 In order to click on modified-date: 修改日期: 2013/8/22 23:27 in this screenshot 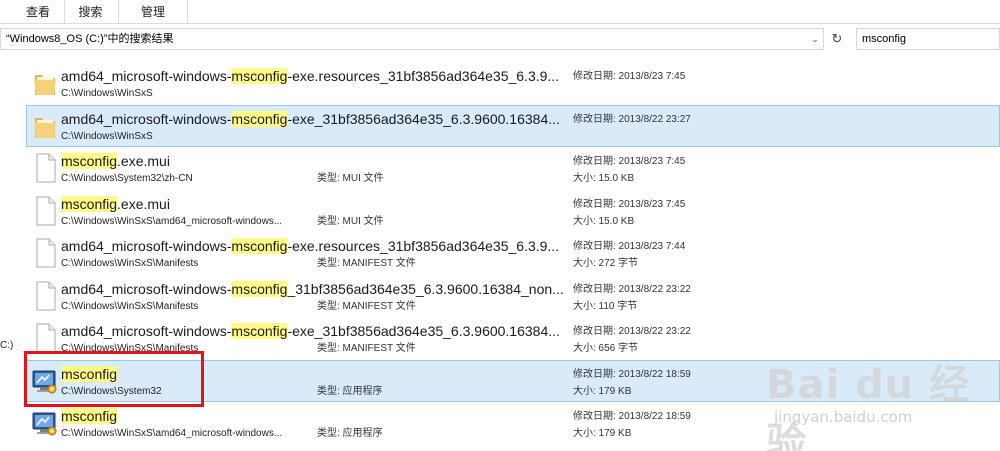, I will do `click(632, 119)`.